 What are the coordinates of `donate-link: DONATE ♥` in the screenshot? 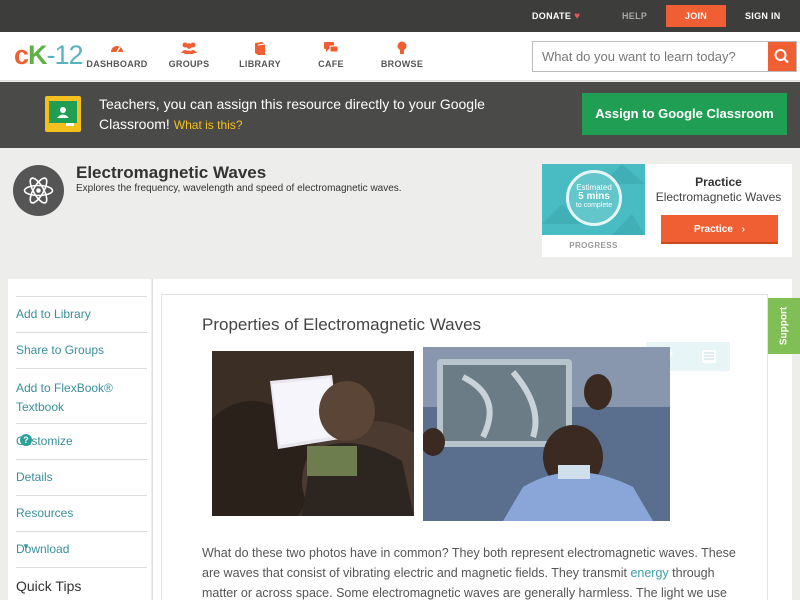 It's located at (556, 16).